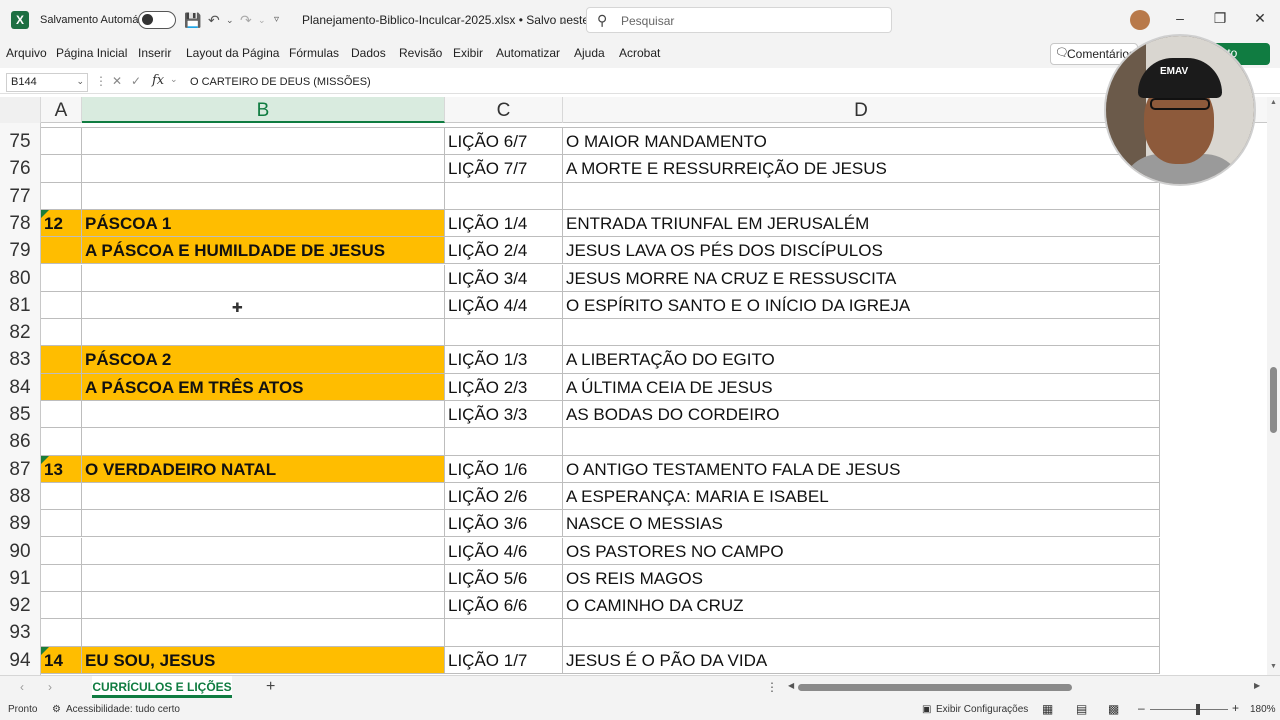  I want to click on cell-b: O VERDADEIRO NATAL, so click(263, 469).